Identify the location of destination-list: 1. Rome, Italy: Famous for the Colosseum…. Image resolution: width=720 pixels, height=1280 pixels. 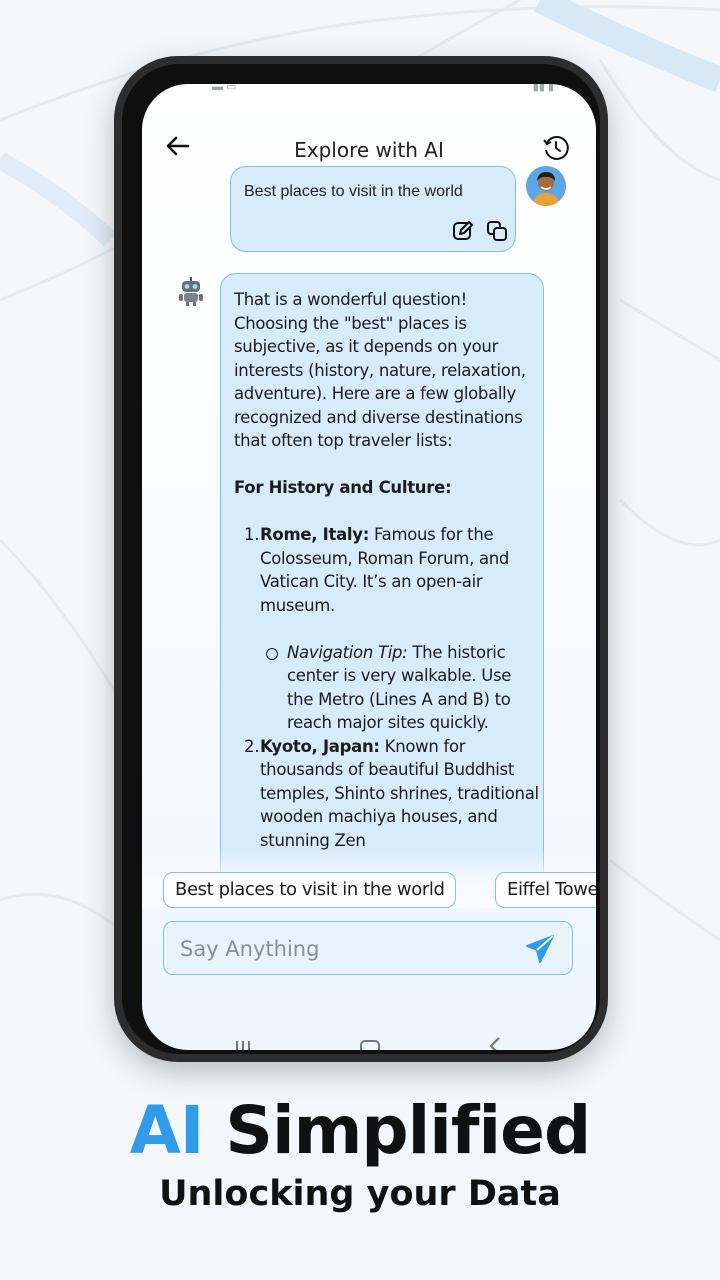
(386, 687).